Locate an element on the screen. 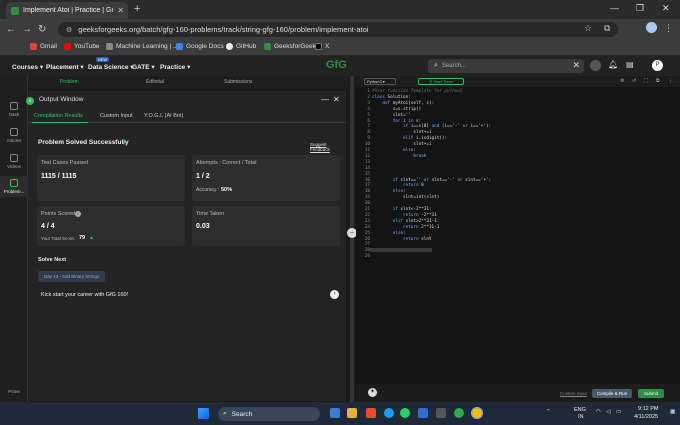  problem-tabs: Problem Editorial Submissions is located at coordinates (190, 82).